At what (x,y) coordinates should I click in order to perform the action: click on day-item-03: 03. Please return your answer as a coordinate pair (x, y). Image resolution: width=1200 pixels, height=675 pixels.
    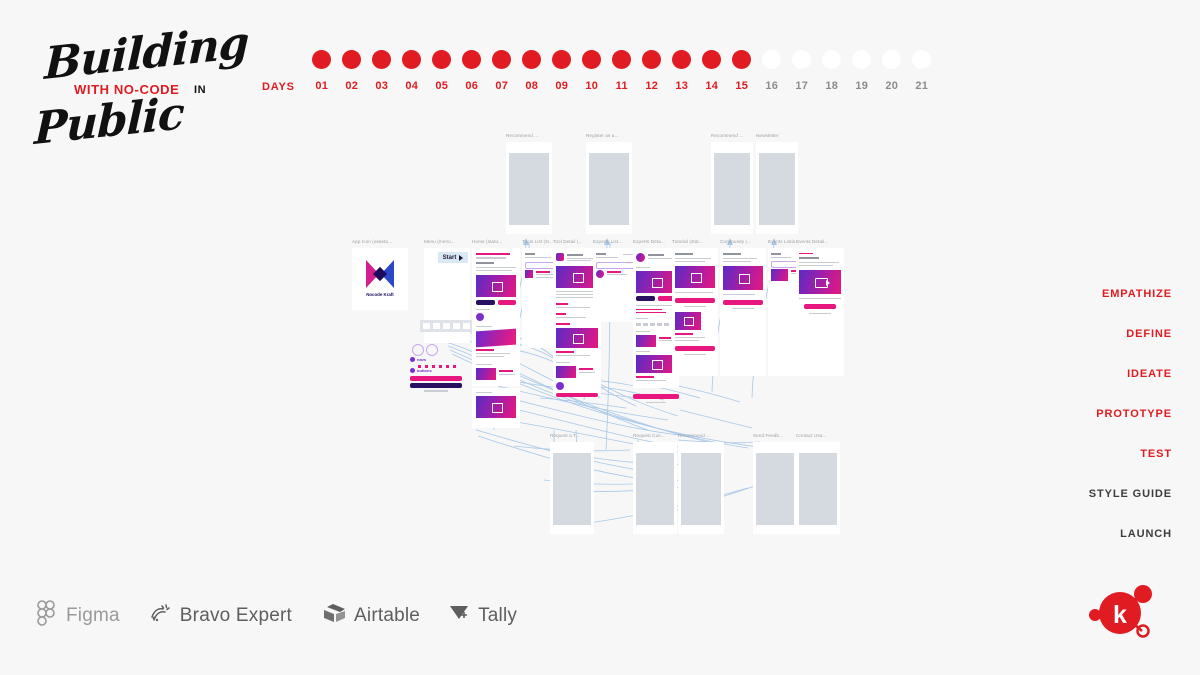
    Looking at the image, I should click on (382, 70).